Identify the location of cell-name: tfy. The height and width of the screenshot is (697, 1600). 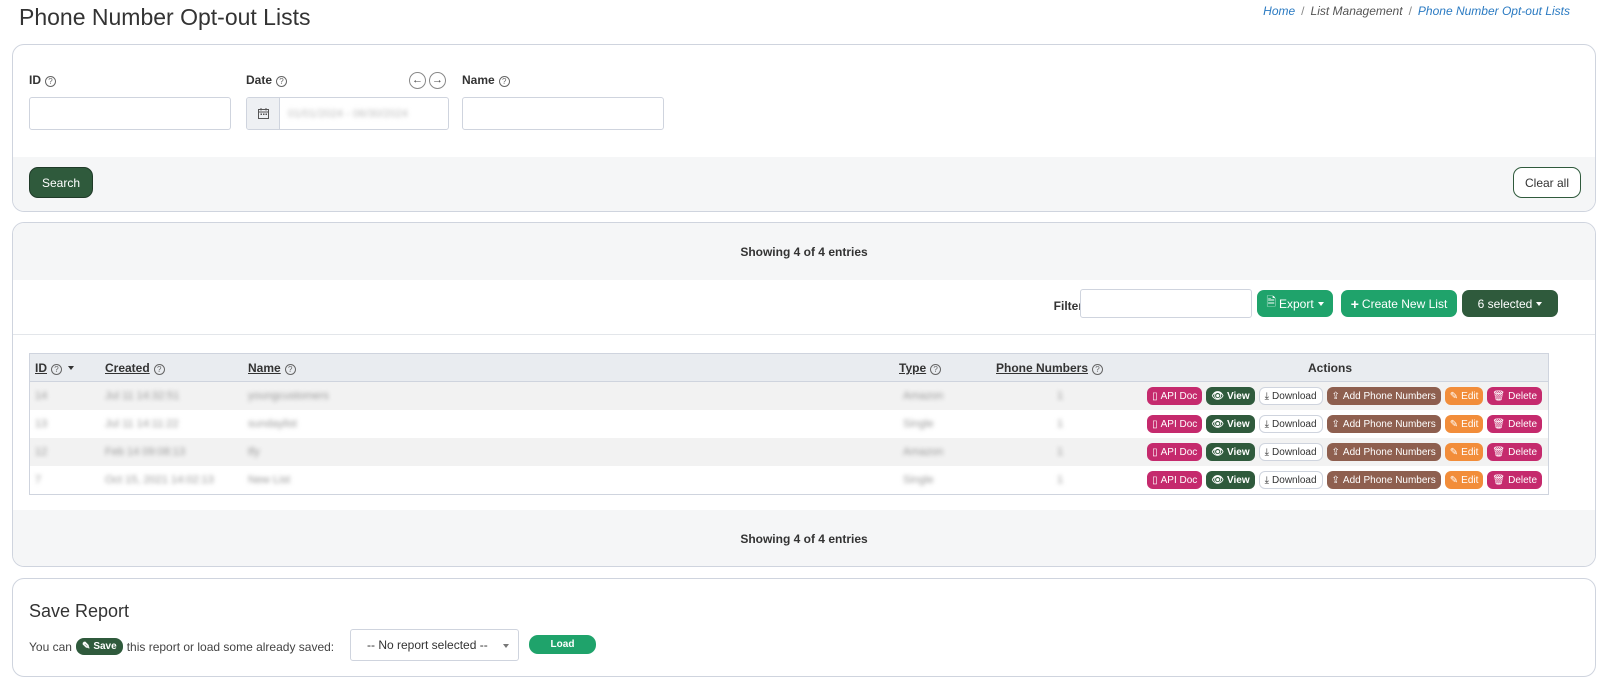
(254, 452).